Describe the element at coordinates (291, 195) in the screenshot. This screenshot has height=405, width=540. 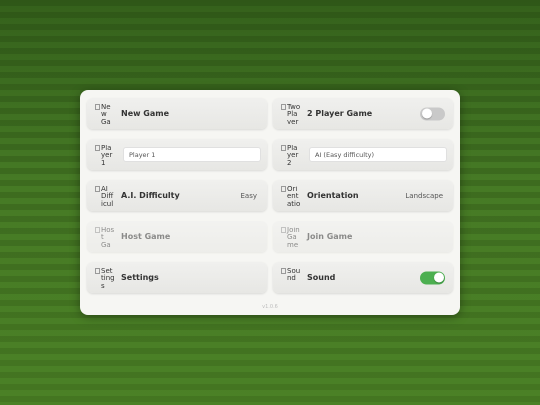
I see `orientation-icon: Orientation` at that location.